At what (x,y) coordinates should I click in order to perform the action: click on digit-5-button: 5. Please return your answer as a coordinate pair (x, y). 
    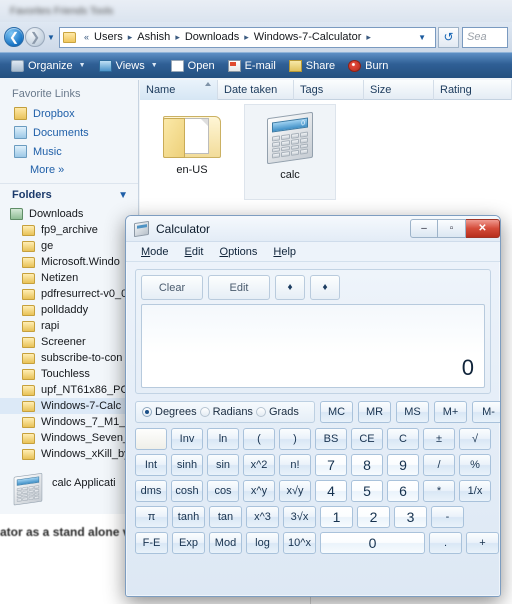
    Looking at the image, I should click on (367, 491).